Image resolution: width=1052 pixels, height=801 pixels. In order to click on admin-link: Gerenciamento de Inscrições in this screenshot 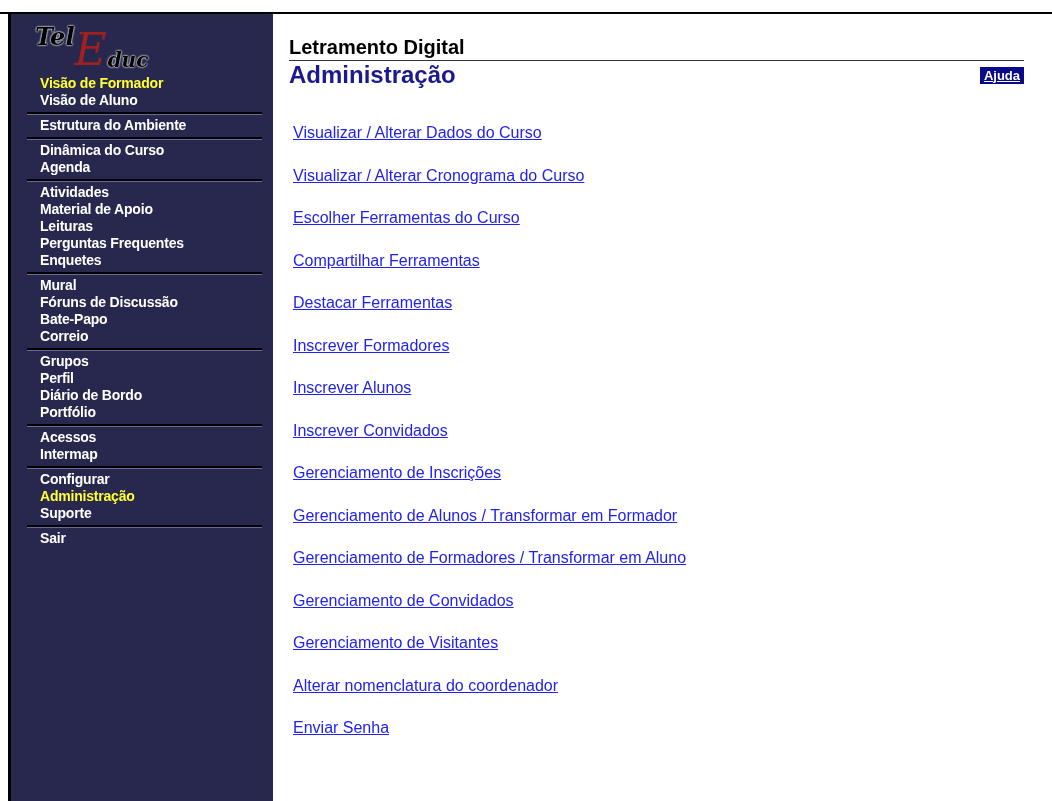, I will do `click(397, 473)`.